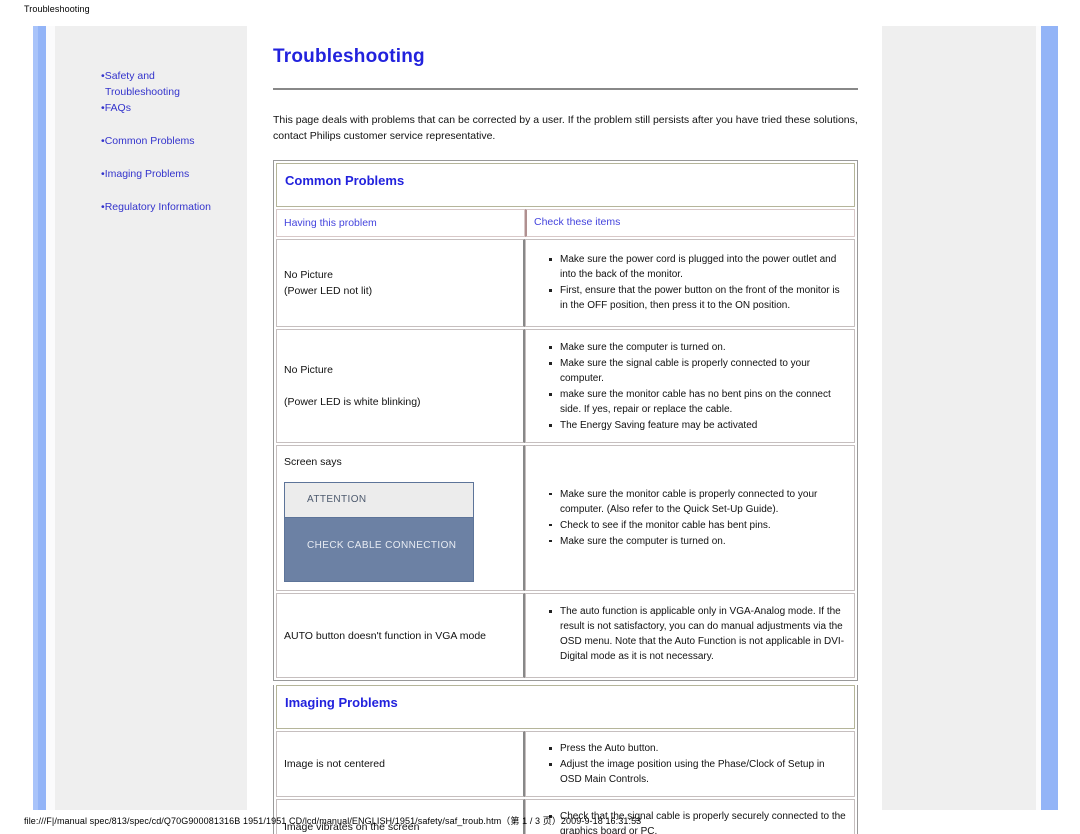 This screenshot has height=834, width=1080. What do you see at coordinates (129, 76) in the screenshot?
I see `sidebar-item-label: Safety and` at bounding box center [129, 76].